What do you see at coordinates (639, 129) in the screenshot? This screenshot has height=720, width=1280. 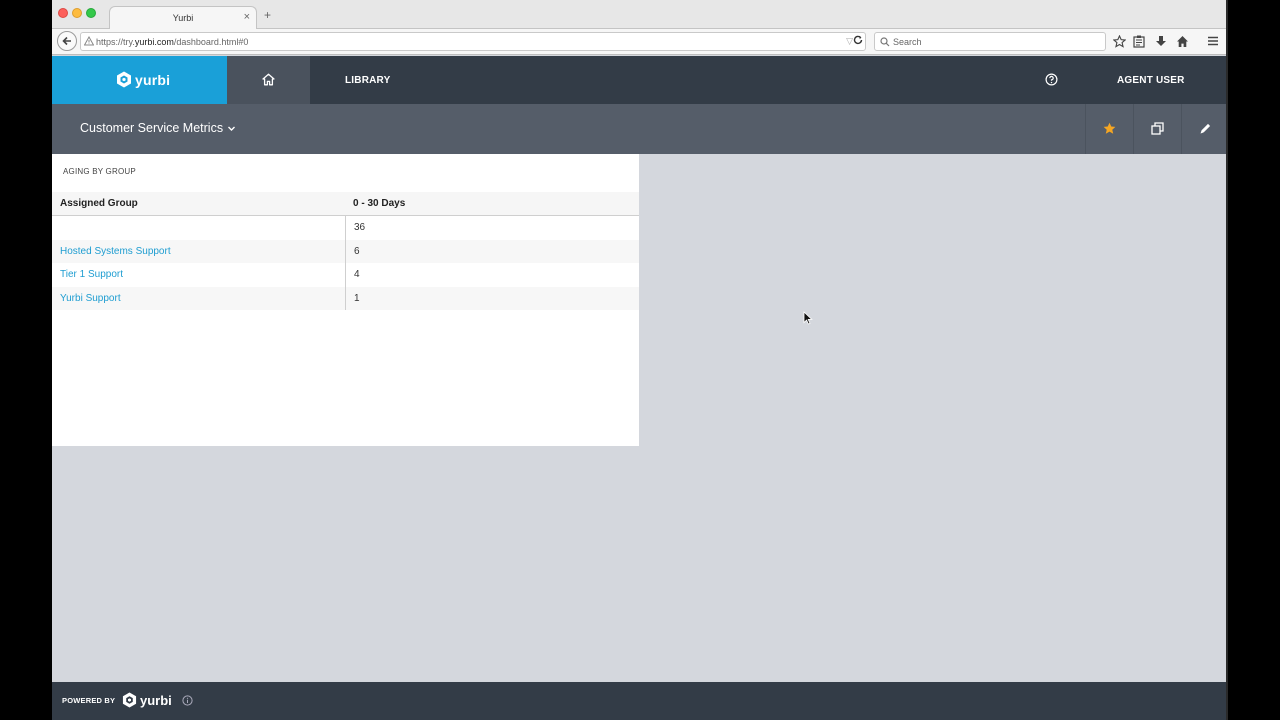 I see `dashboard-toolbar: Customer Service Metrics` at bounding box center [639, 129].